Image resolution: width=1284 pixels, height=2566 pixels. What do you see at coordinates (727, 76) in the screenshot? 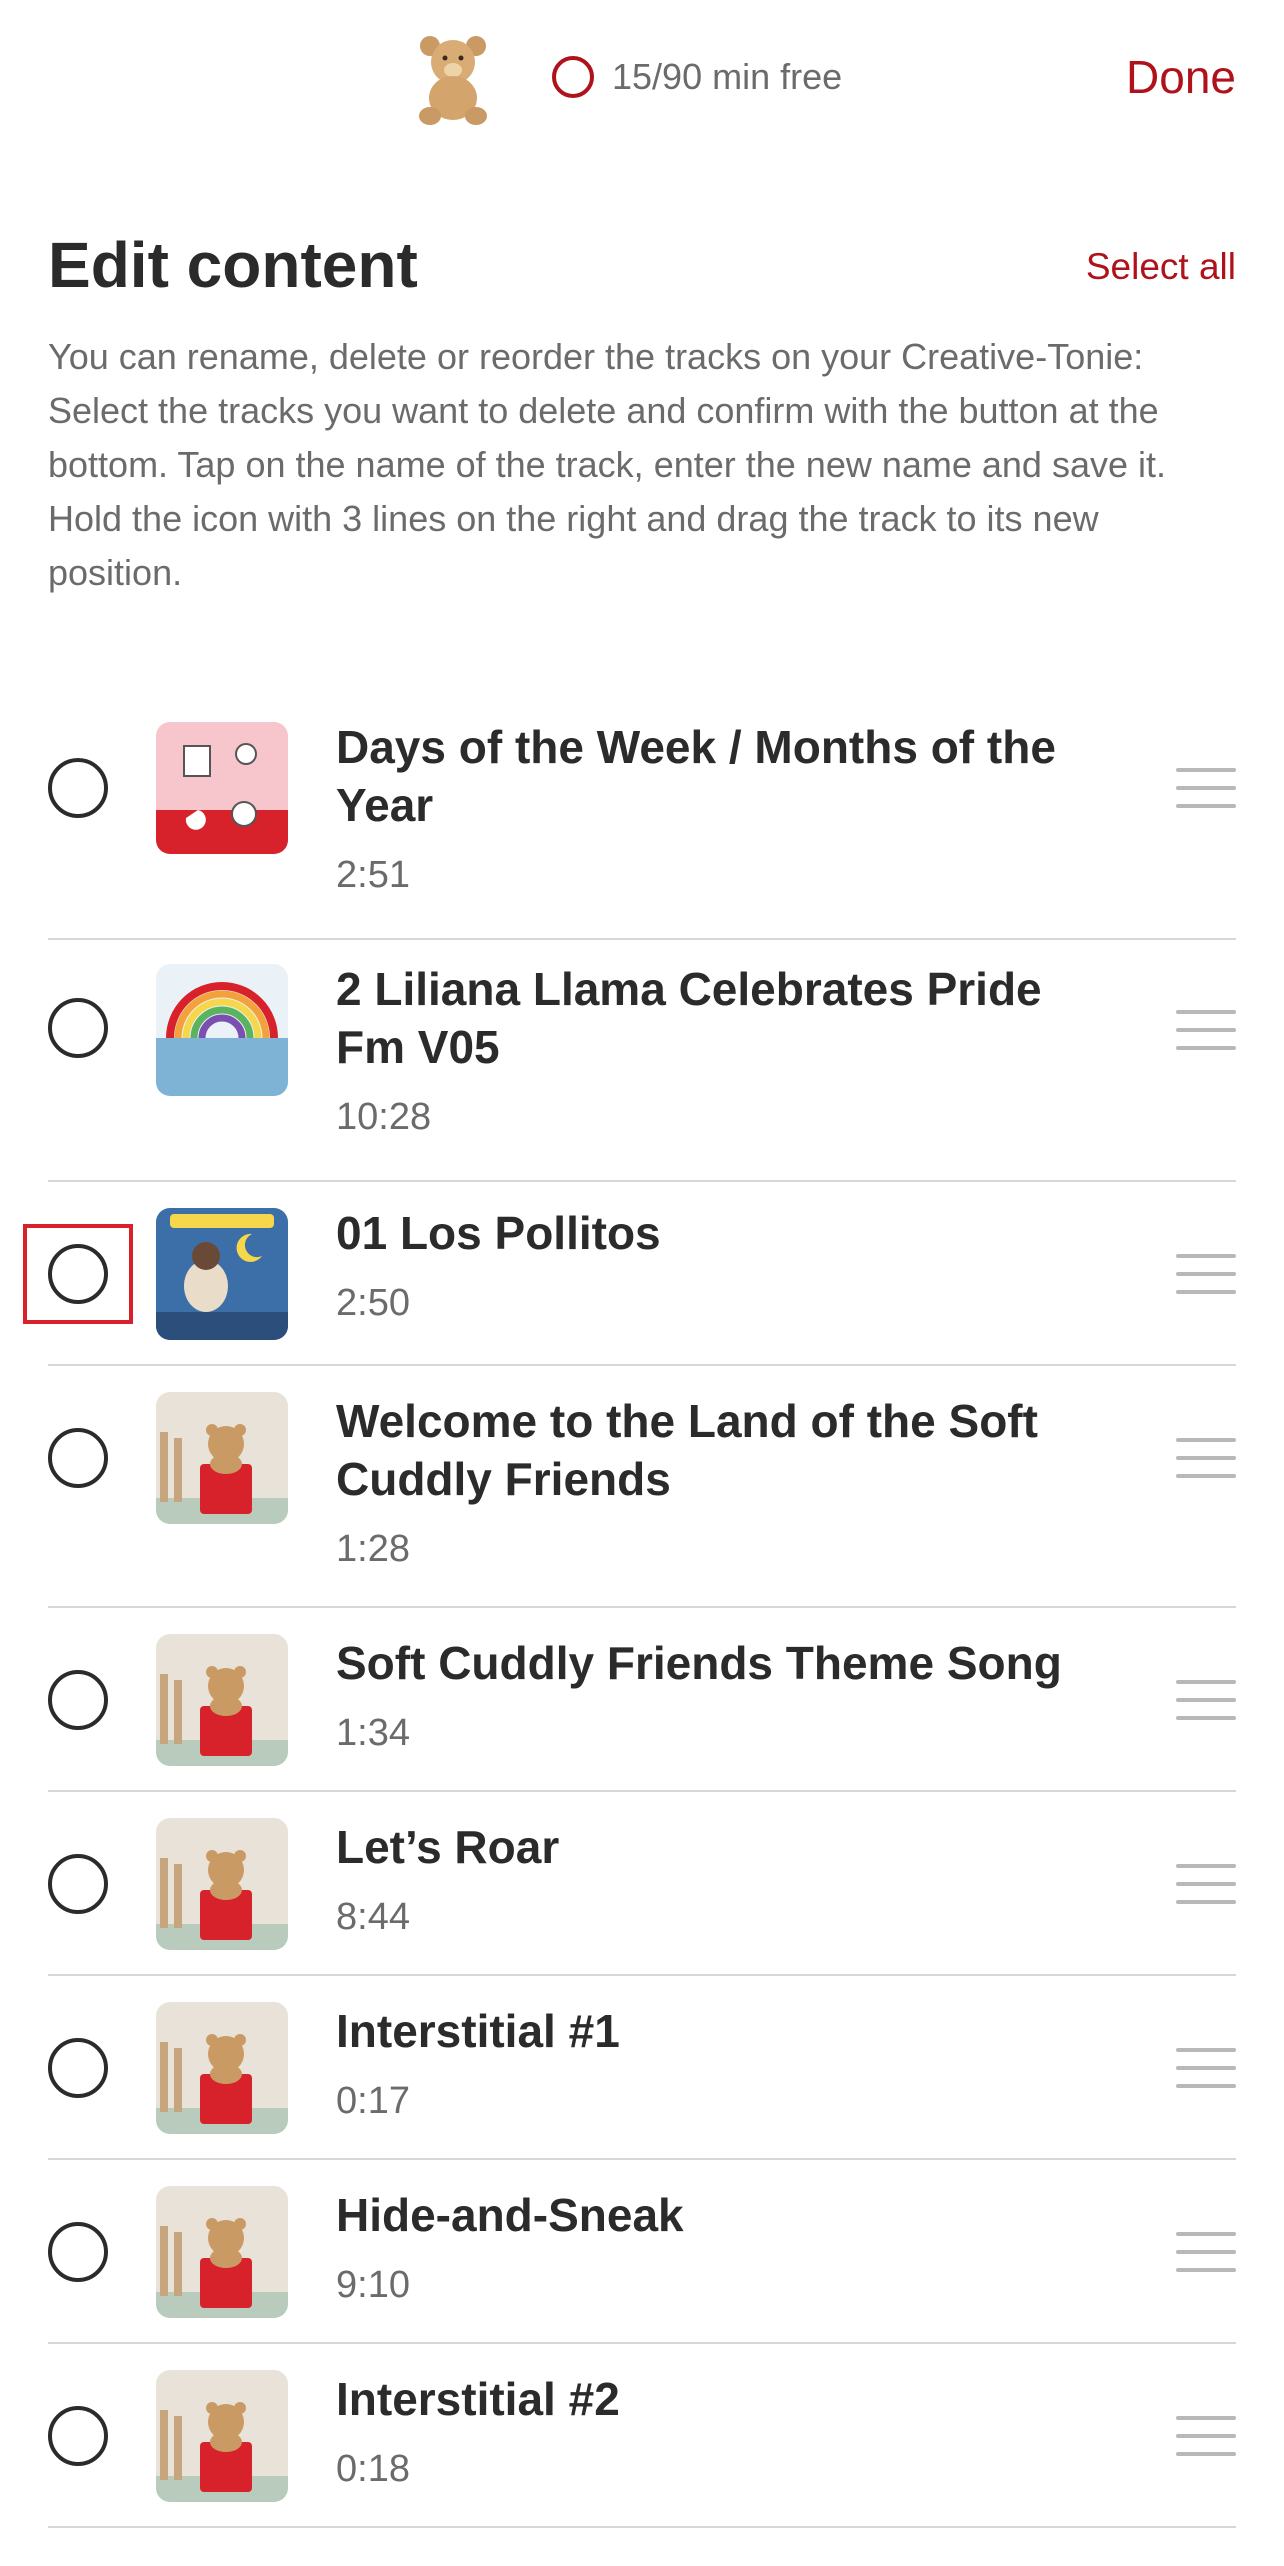
I see `capacity-text: 15/90 min free` at bounding box center [727, 76].